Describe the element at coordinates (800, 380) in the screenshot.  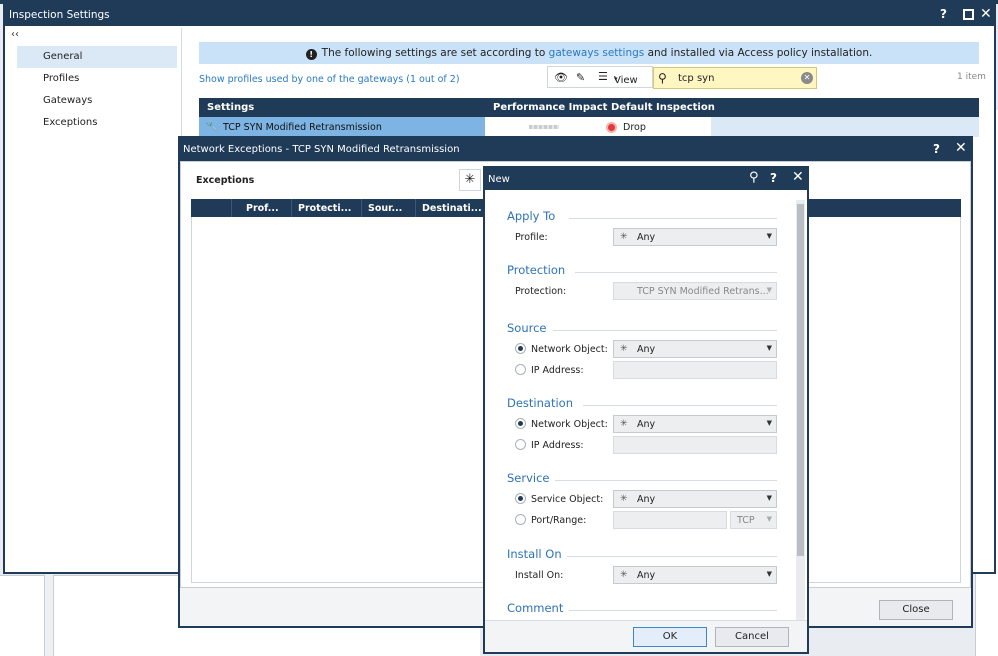
I see `scrollbar-thumb` at that location.